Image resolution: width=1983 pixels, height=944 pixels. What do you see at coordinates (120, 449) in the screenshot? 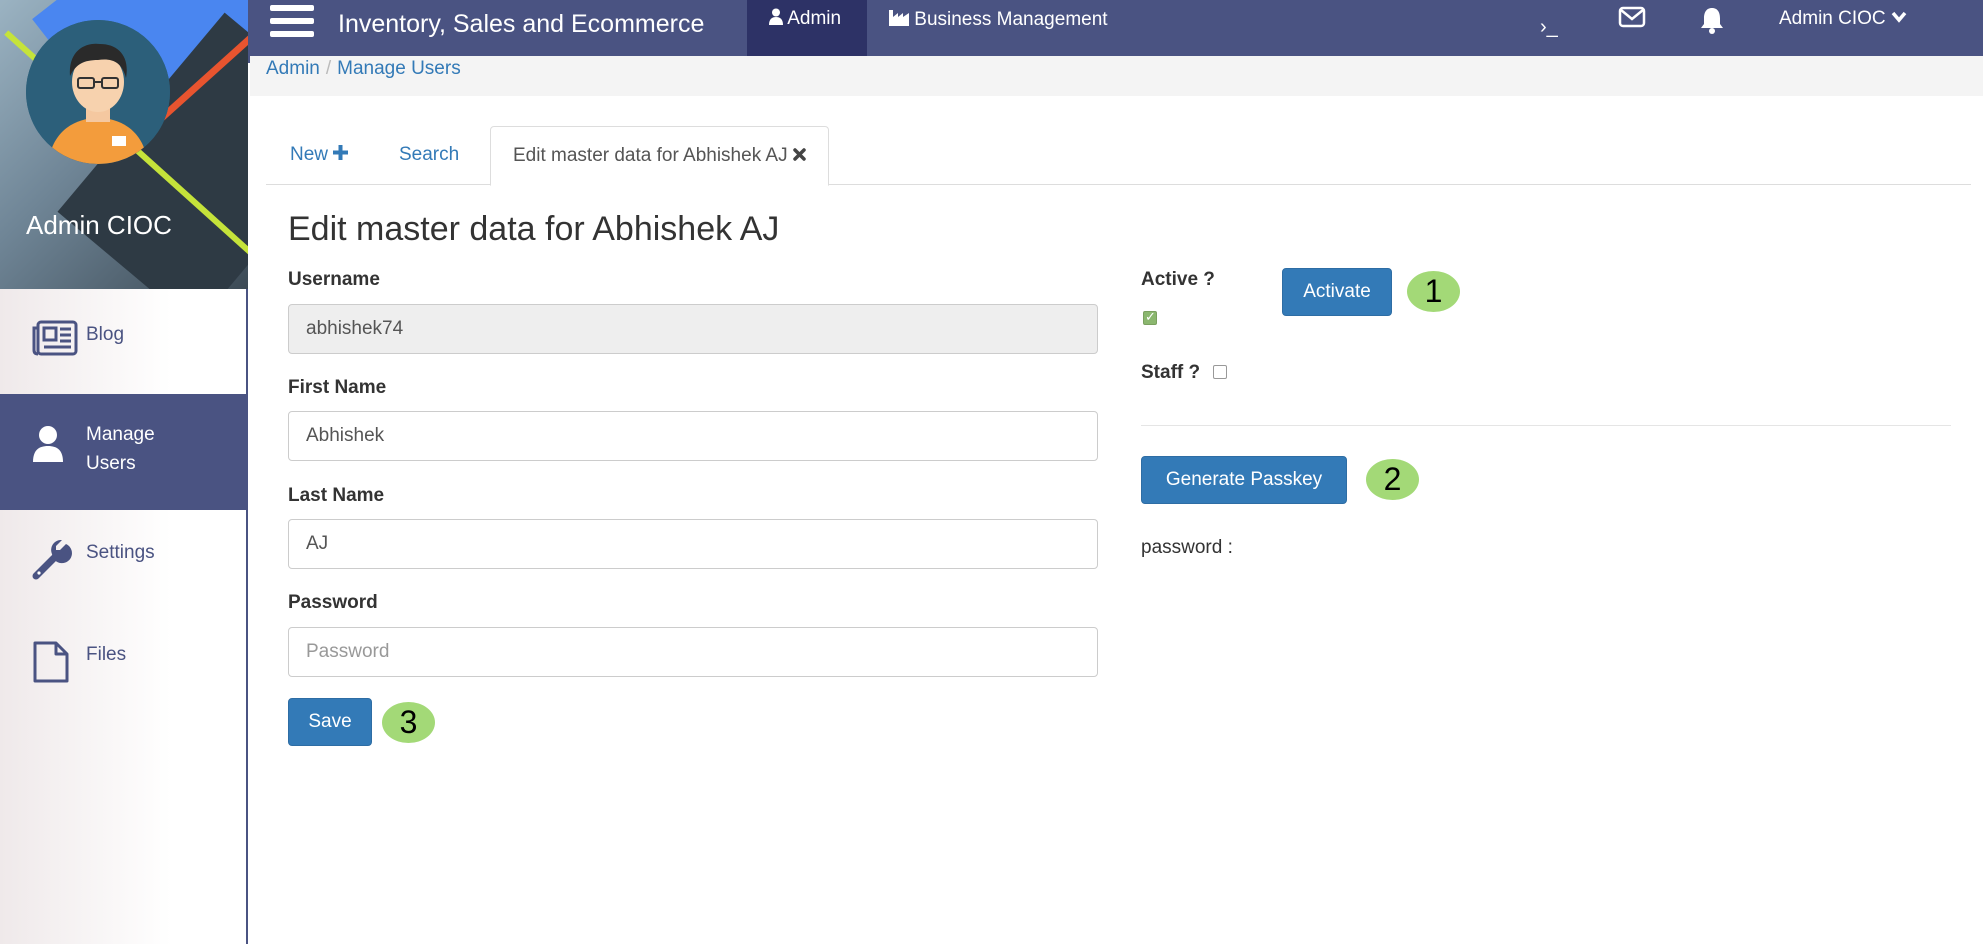
I see `sidebar-item-label: Manage Users` at bounding box center [120, 449].